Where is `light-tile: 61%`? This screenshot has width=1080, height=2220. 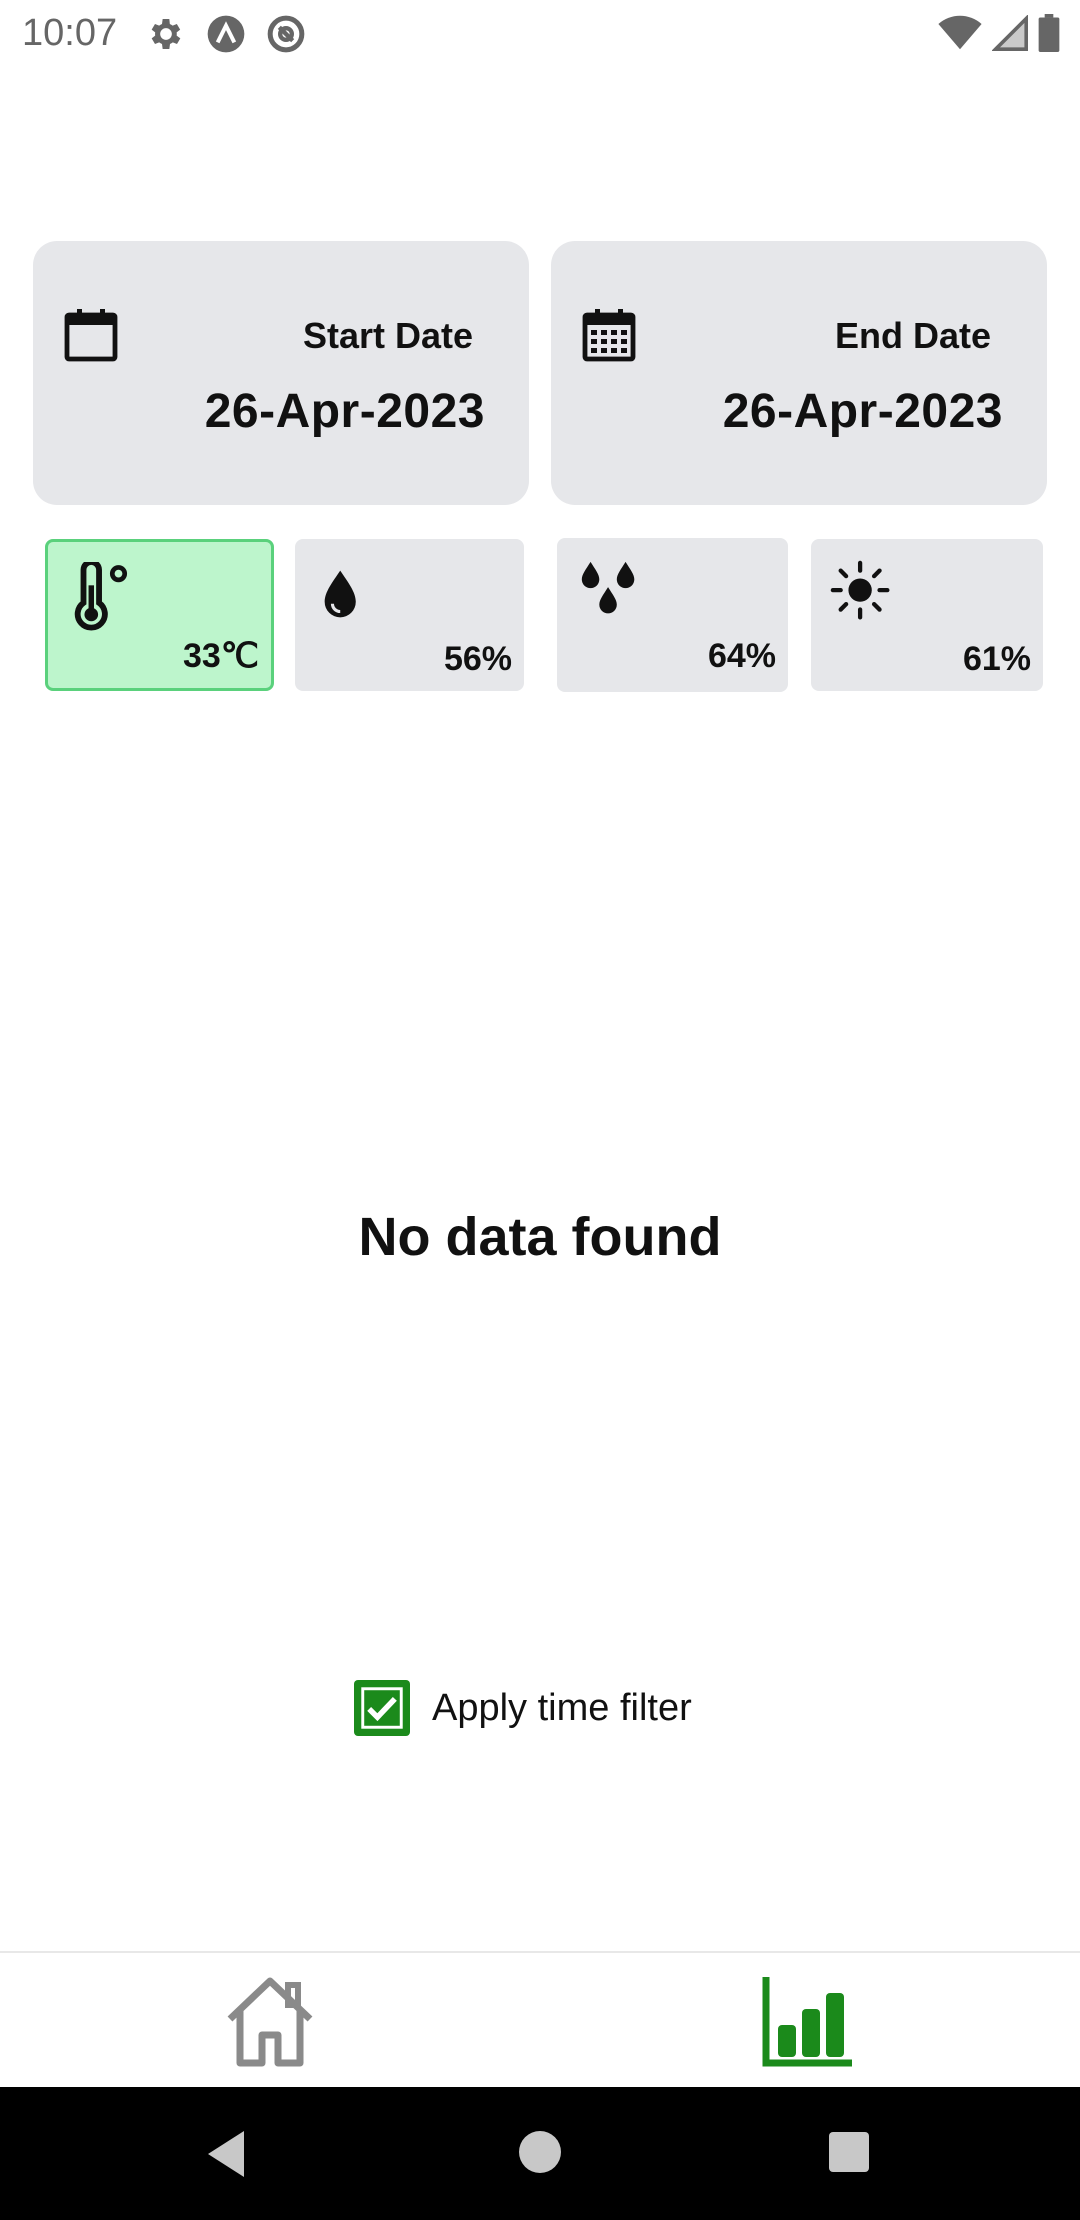
light-tile: 61% is located at coordinates (927, 615).